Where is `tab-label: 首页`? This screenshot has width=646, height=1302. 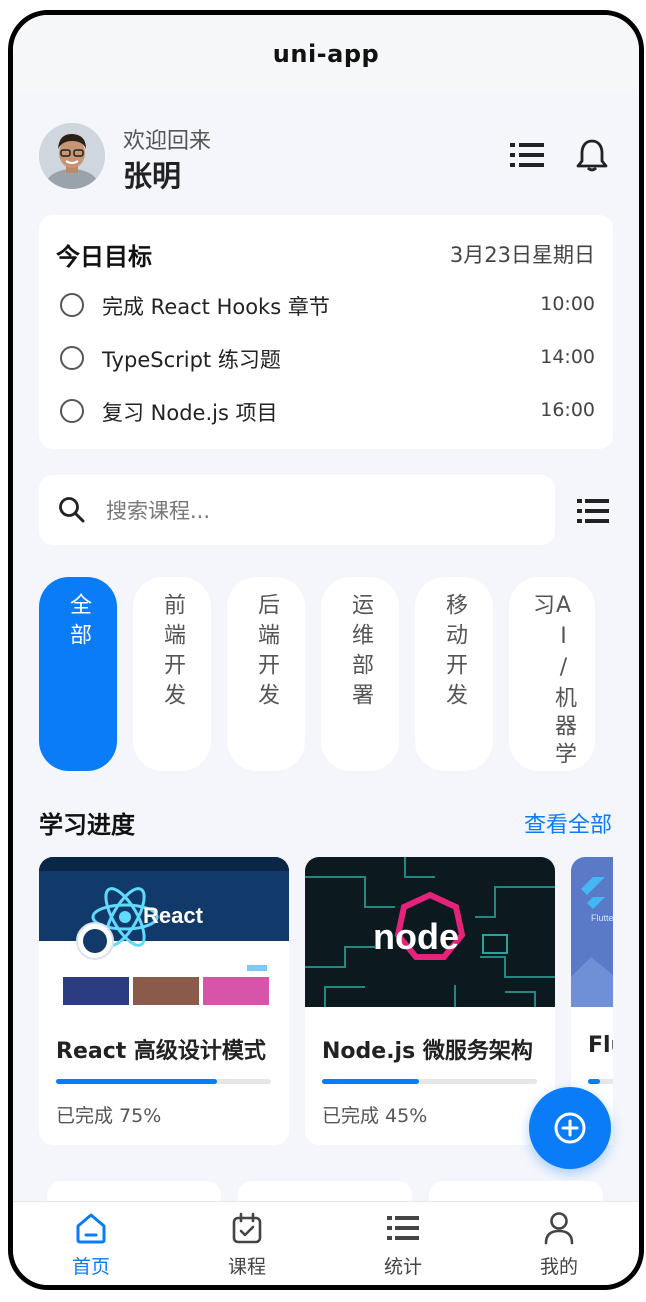
tab-label: 首页 is located at coordinates (90, 1267).